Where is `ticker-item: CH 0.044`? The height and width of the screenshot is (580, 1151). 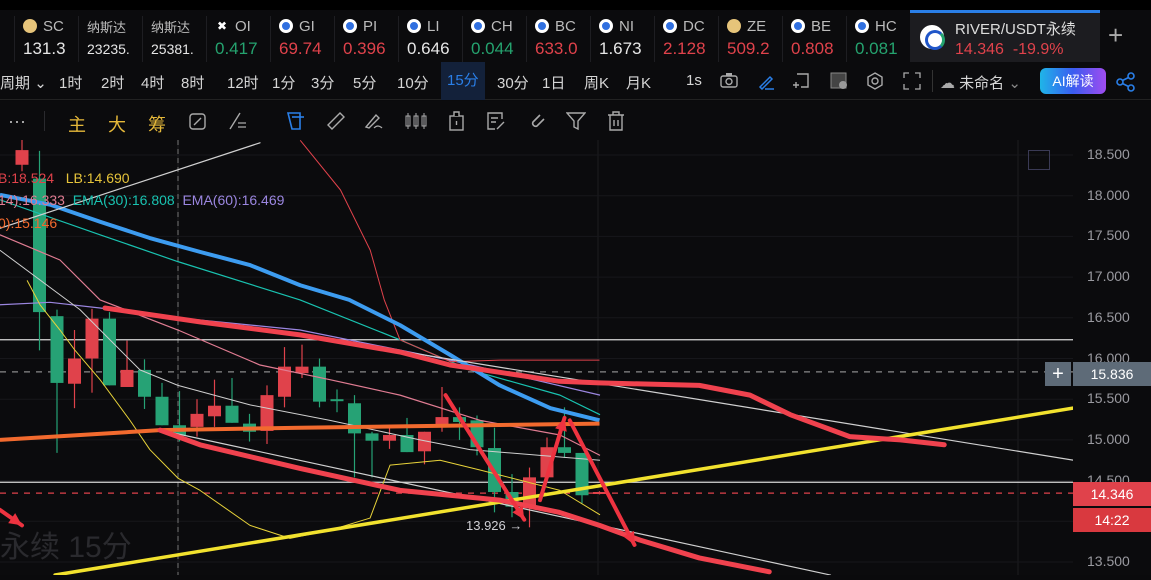 ticker-item: CH 0.044 is located at coordinates (494, 39).